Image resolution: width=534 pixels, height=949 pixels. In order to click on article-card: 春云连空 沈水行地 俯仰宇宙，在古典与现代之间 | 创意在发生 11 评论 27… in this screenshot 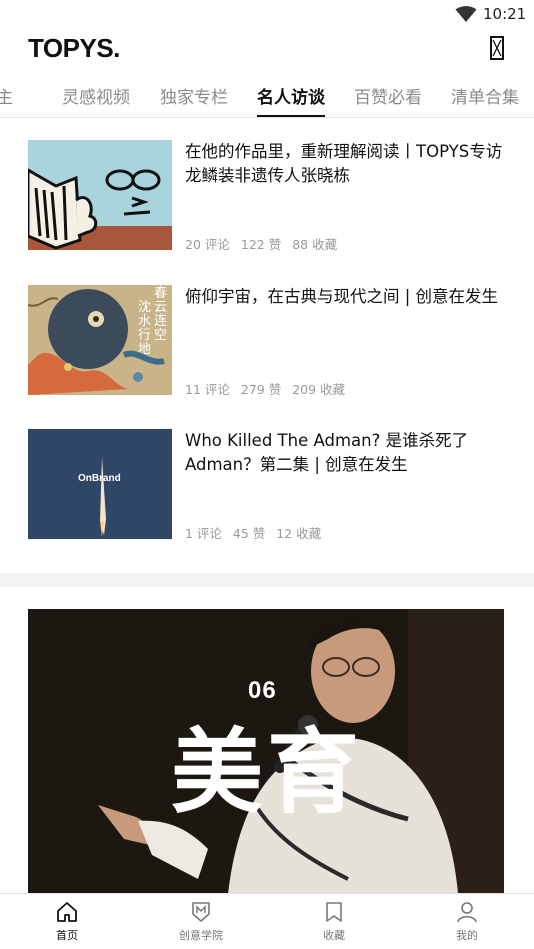, I will do `click(268, 341)`.